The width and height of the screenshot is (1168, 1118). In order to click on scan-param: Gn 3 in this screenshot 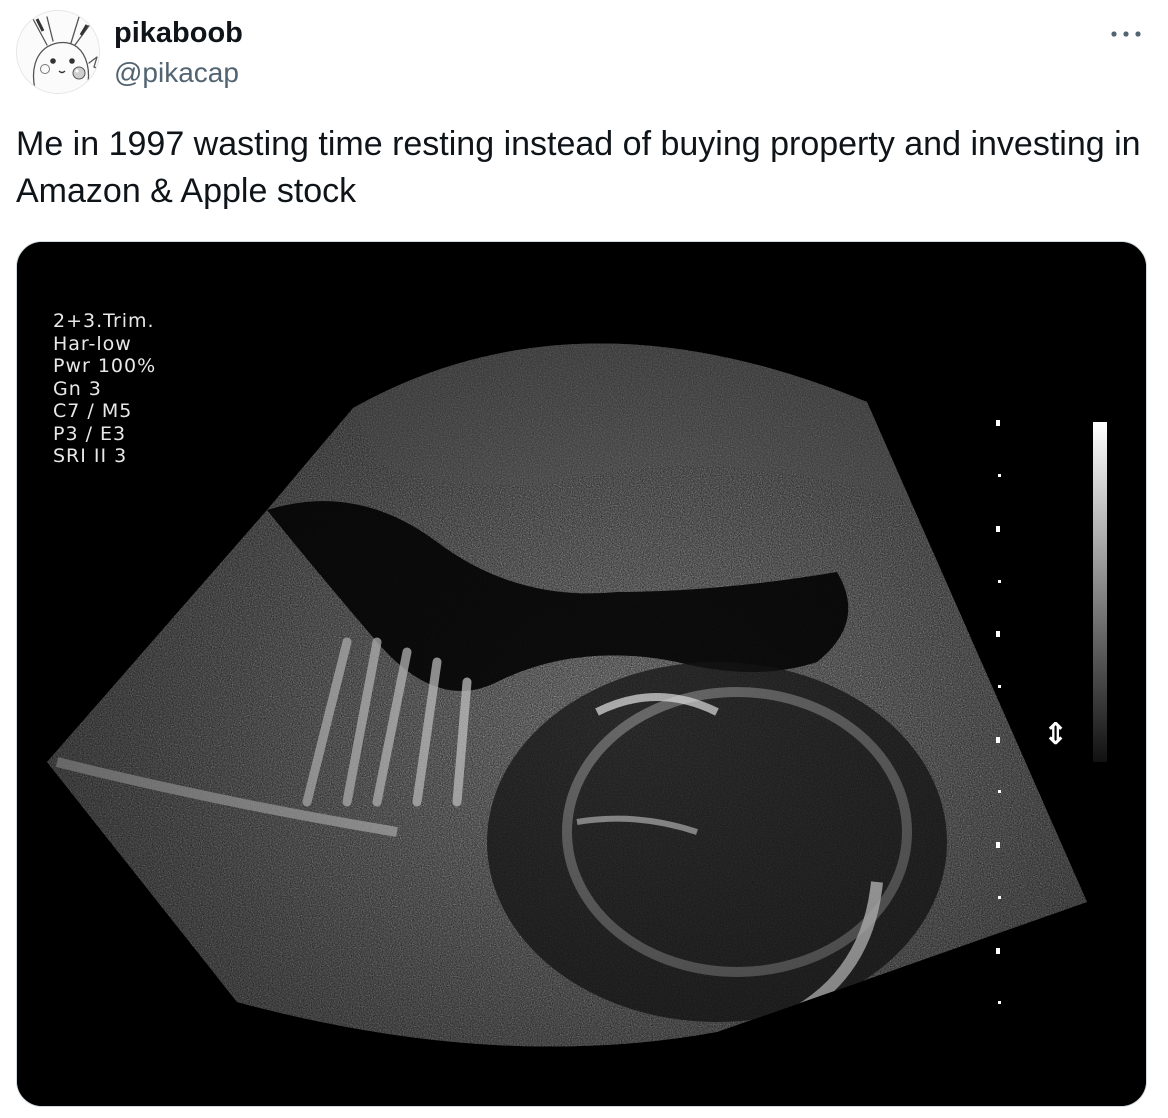, I will do `click(77, 388)`.